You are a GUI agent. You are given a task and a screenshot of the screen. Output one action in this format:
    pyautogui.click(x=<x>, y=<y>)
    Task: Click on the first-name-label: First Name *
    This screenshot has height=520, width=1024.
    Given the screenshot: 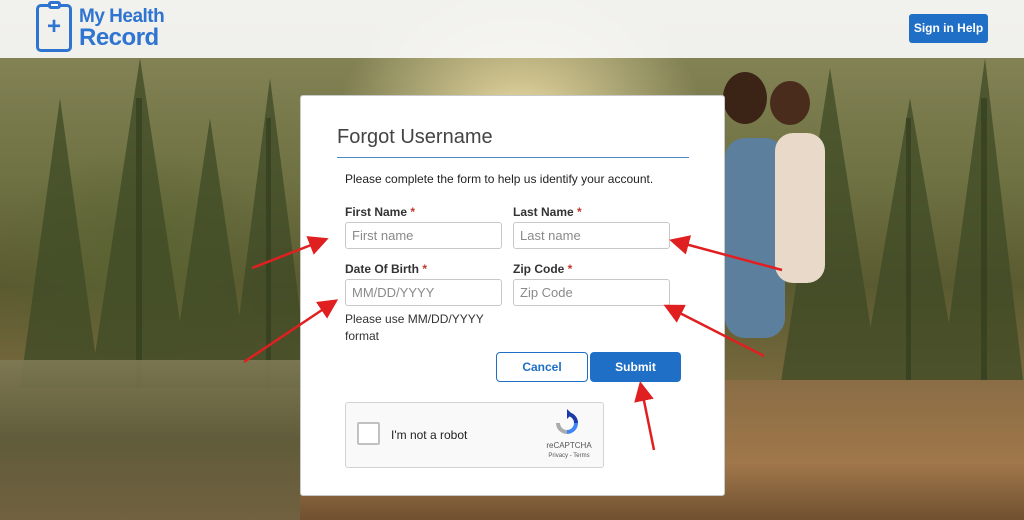 What is the action you would take?
    pyautogui.click(x=380, y=212)
    